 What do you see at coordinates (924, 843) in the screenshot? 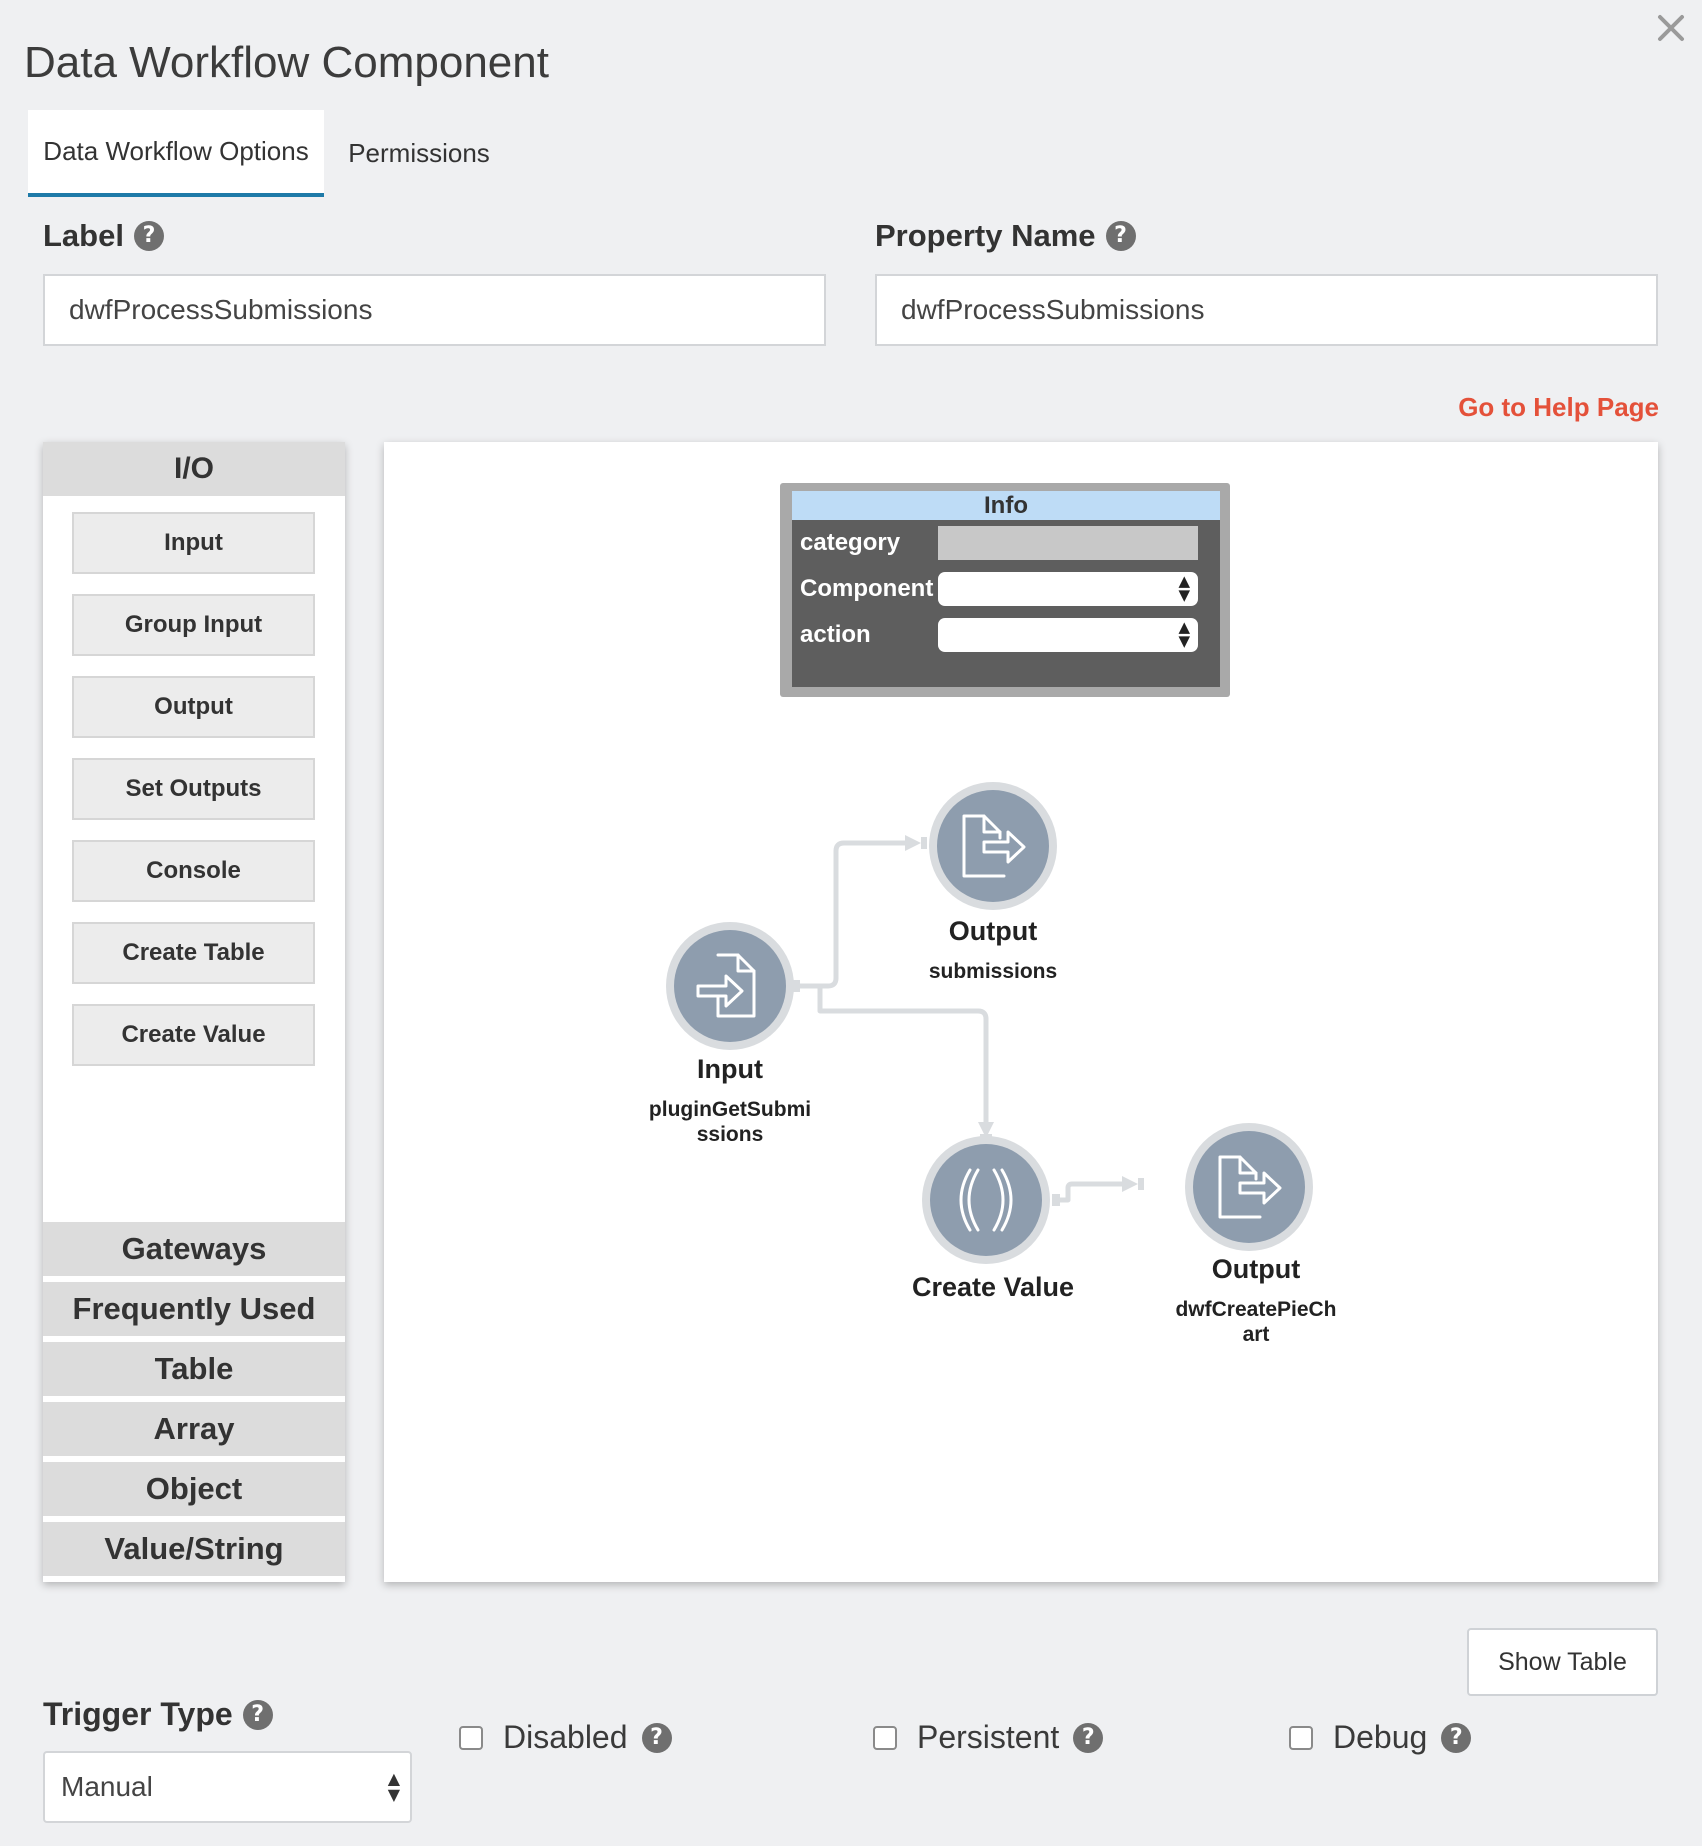
I see `port-output-submissions-in` at bounding box center [924, 843].